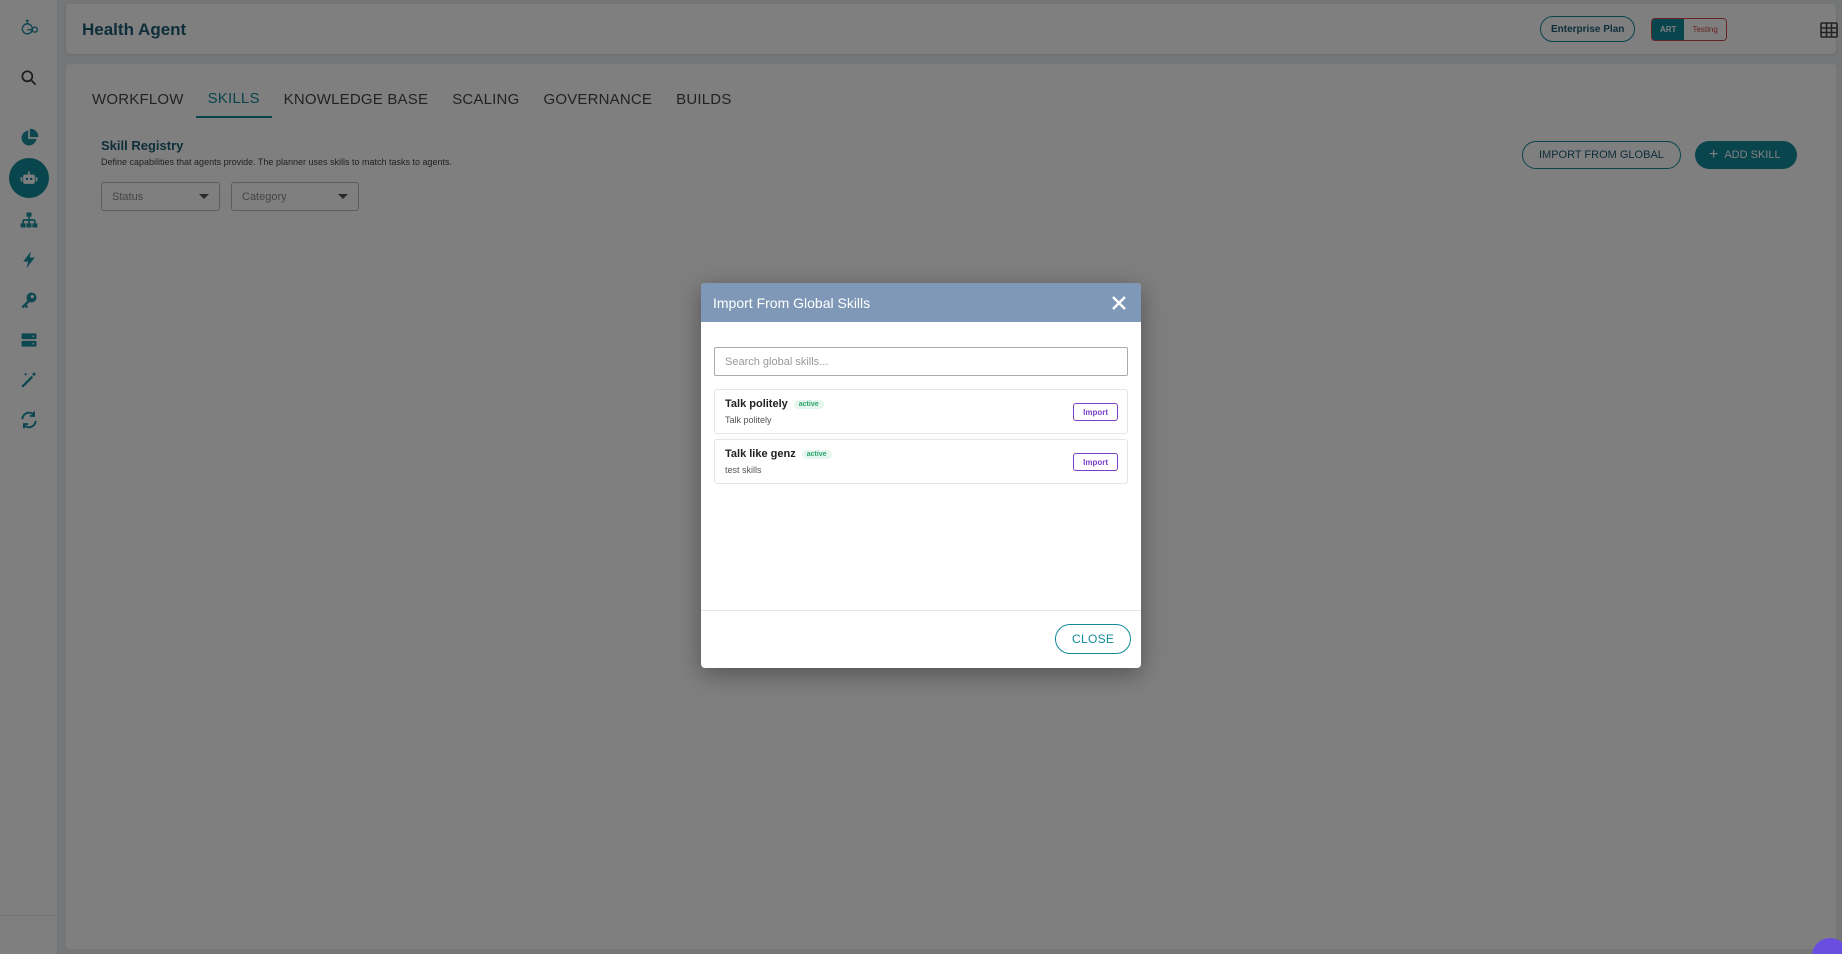  Describe the element at coordinates (921, 610) in the screenshot. I see `modal-divider` at that location.